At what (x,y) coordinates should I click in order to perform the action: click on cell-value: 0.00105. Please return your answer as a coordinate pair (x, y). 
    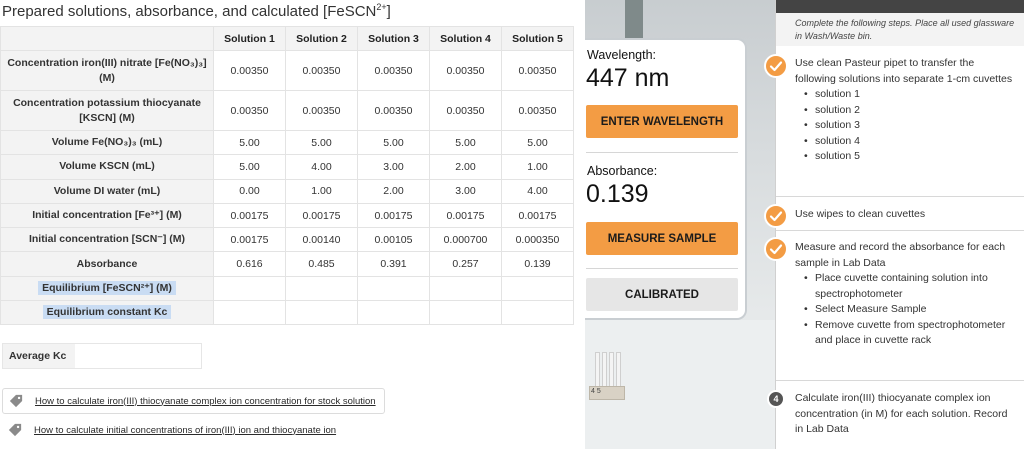
    Looking at the image, I should click on (393, 240).